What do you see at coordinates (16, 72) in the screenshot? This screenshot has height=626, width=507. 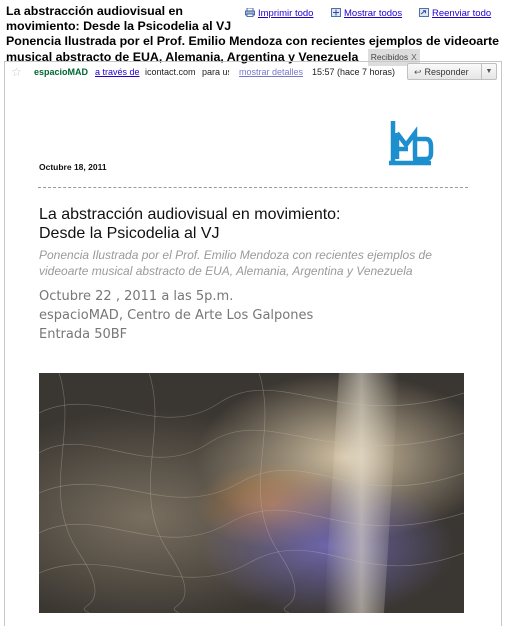 I see `star-icon: ☆` at bounding box center [16, 72].